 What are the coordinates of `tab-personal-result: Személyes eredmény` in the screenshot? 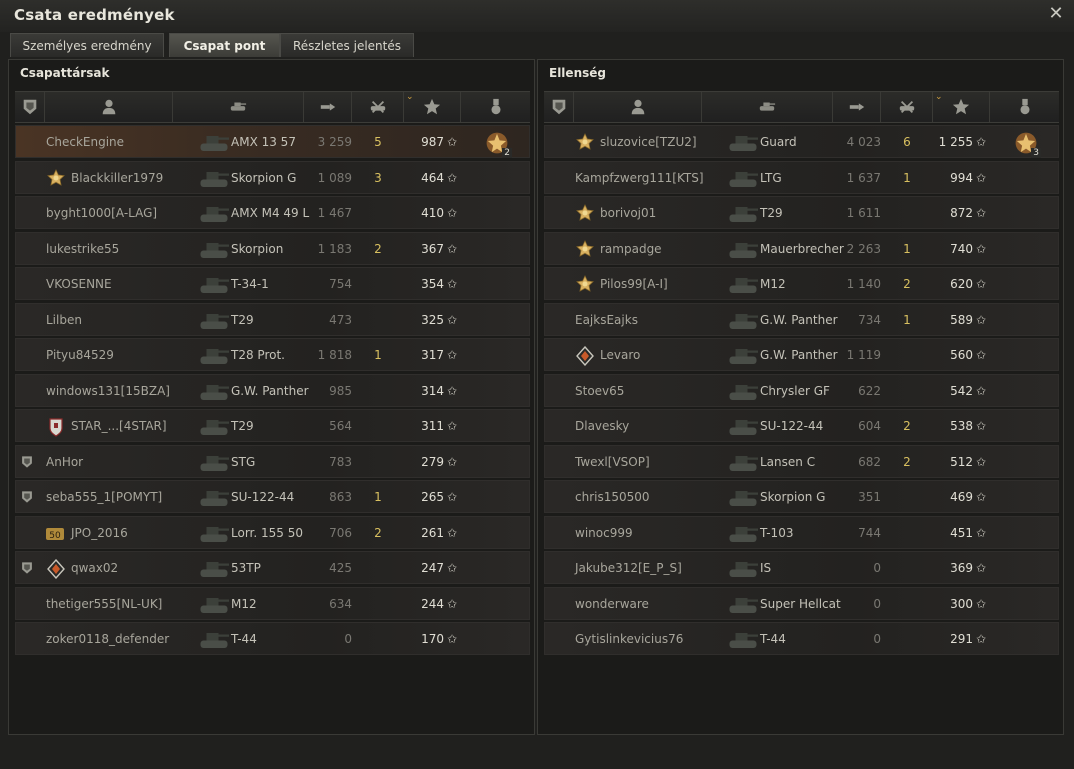 It's located at (87, 45).